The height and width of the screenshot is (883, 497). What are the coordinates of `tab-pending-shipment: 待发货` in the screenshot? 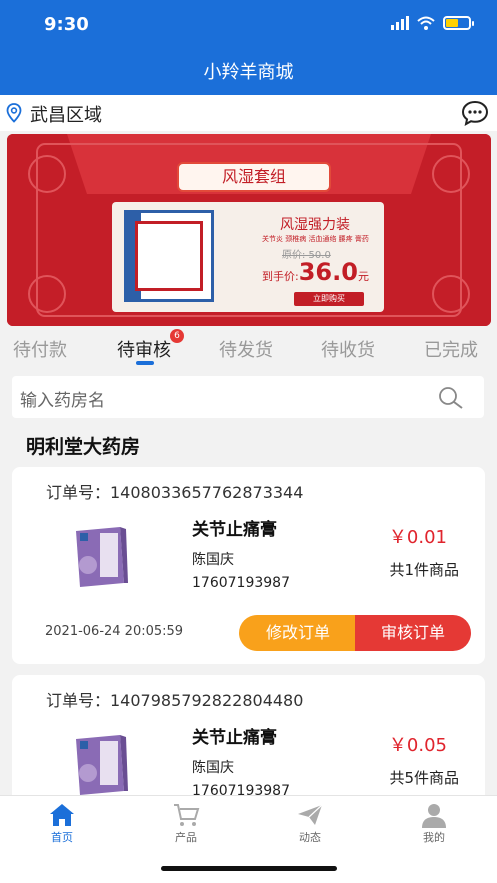 It's located at (246, 349).